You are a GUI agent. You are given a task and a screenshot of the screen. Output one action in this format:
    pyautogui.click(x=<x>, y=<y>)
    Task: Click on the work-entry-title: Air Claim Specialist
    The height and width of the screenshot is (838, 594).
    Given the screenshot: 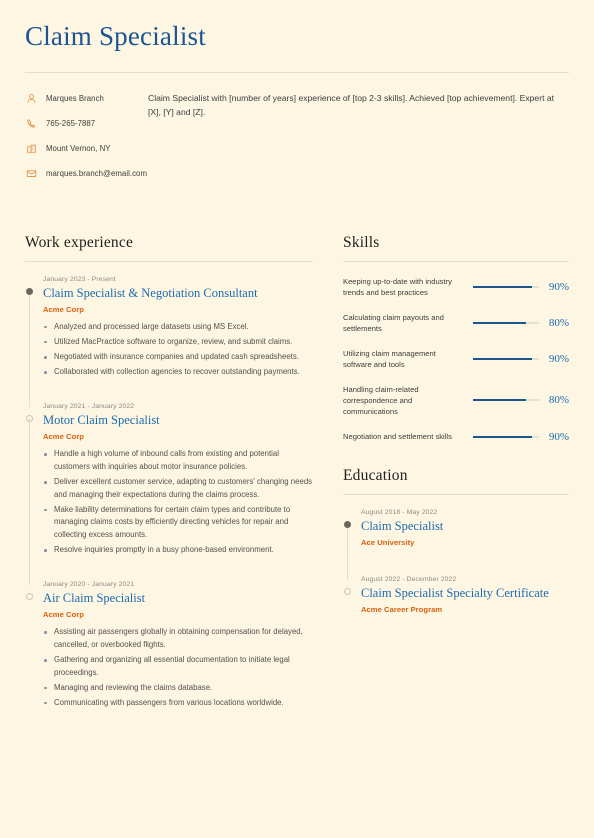 What is the action you would take?
    pyautogui.click(x=94, y=598)
    